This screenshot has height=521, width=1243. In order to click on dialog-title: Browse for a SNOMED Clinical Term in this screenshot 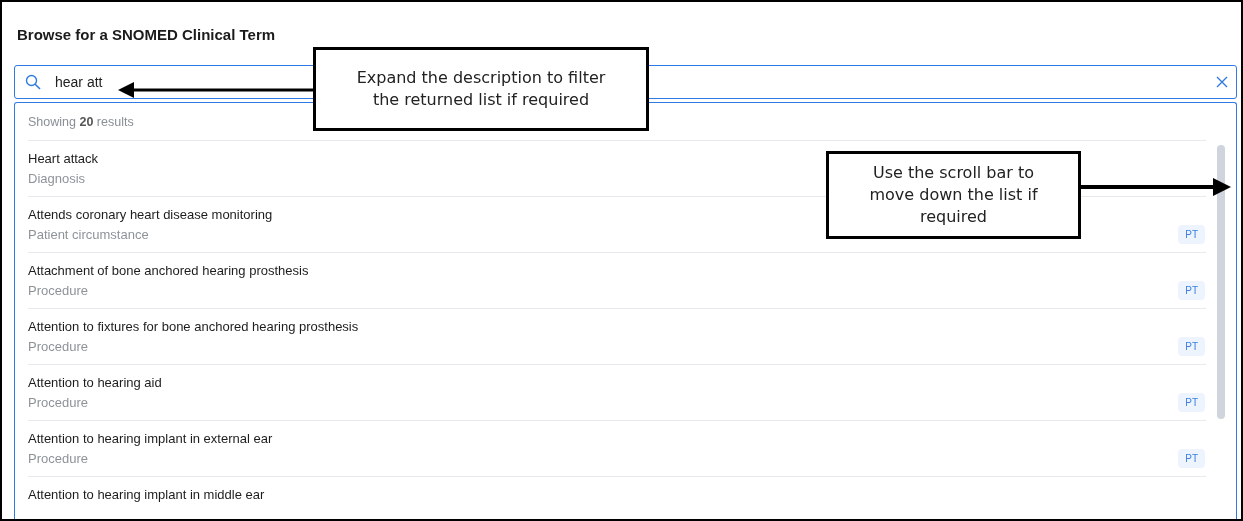, I will do `click(146, 34)`.